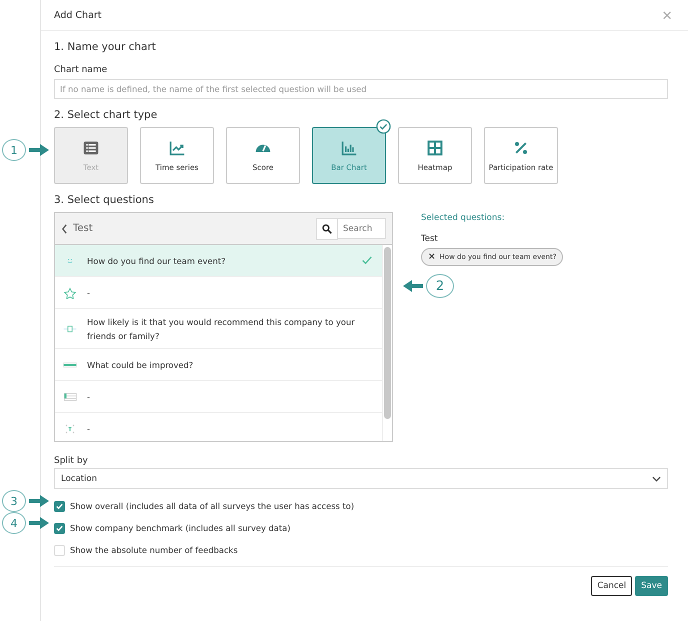 The width and height of the screenshot is (688, 621). Describe the element at coordinates (651, 586) in the screenshot. I see `save-button: Save` at that location.